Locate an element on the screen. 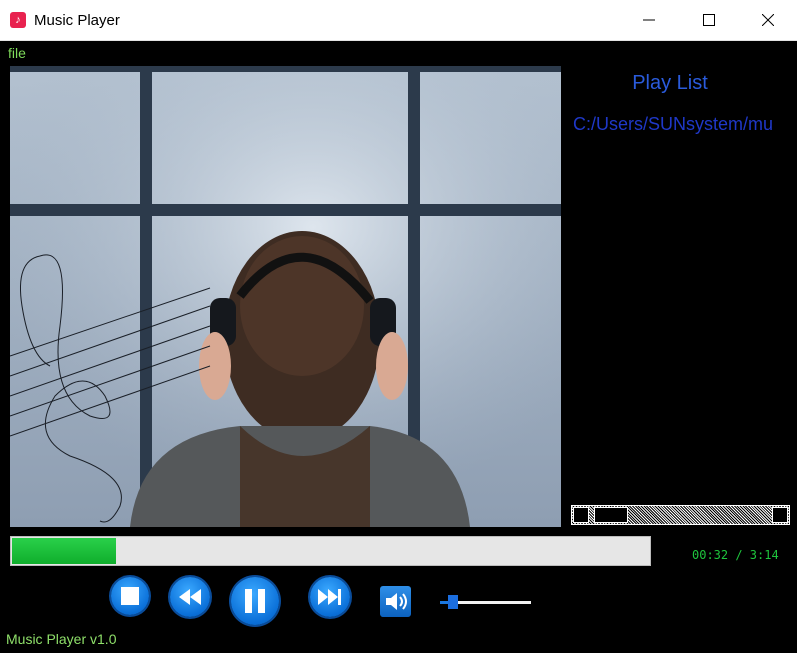 Image resolution: width=805 pixels, height=653 pixels. speaker-icon is located at coordinates (396, 601).